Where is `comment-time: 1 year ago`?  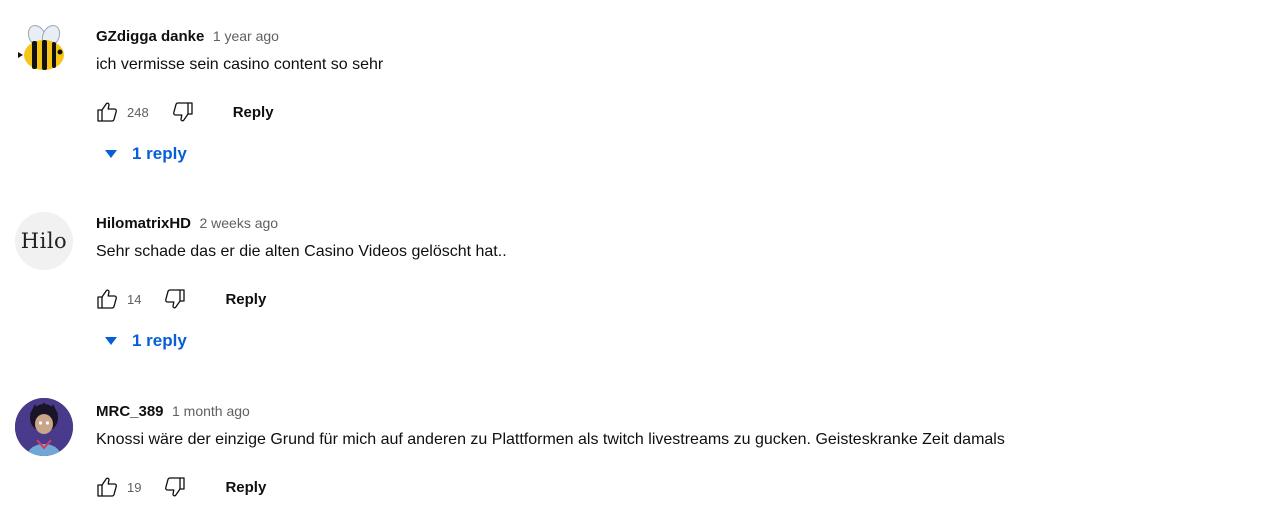
comment-time: 1 year ago is located at coordinates (246, 36).